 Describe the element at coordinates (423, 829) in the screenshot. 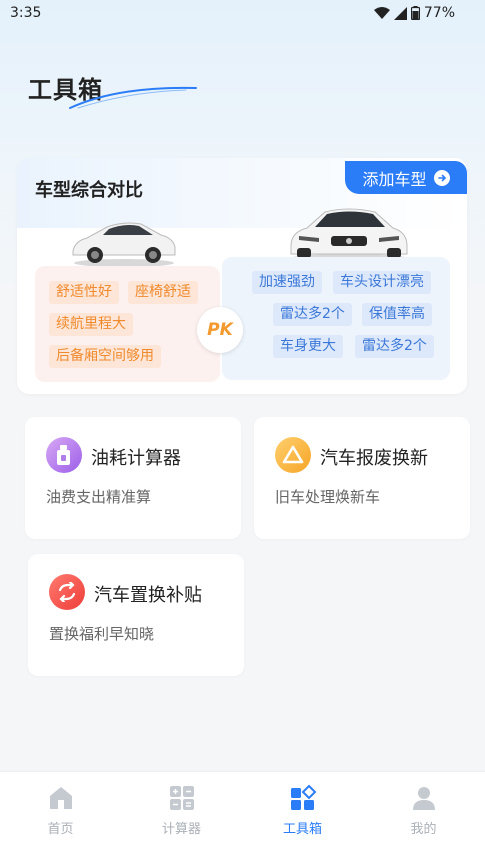

I see `tab-label: 我的` at that location.